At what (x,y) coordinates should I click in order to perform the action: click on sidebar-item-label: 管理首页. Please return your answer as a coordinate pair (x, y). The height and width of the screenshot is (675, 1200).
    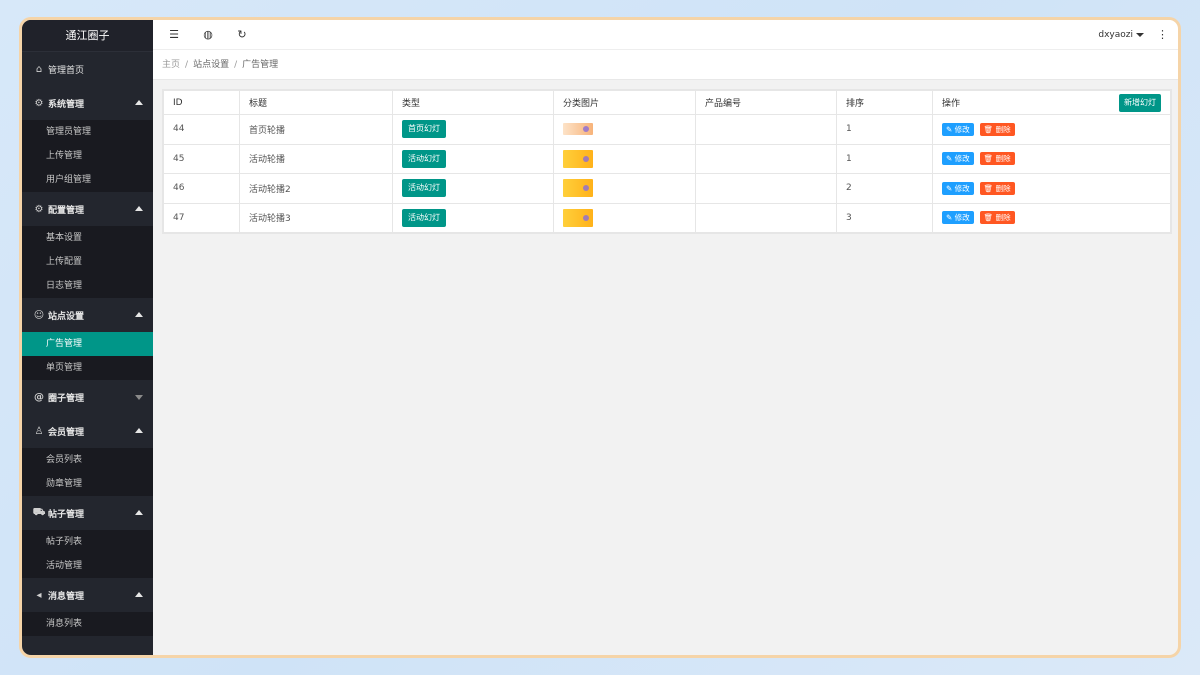
    Looking at the image, I should click on (66, 70).